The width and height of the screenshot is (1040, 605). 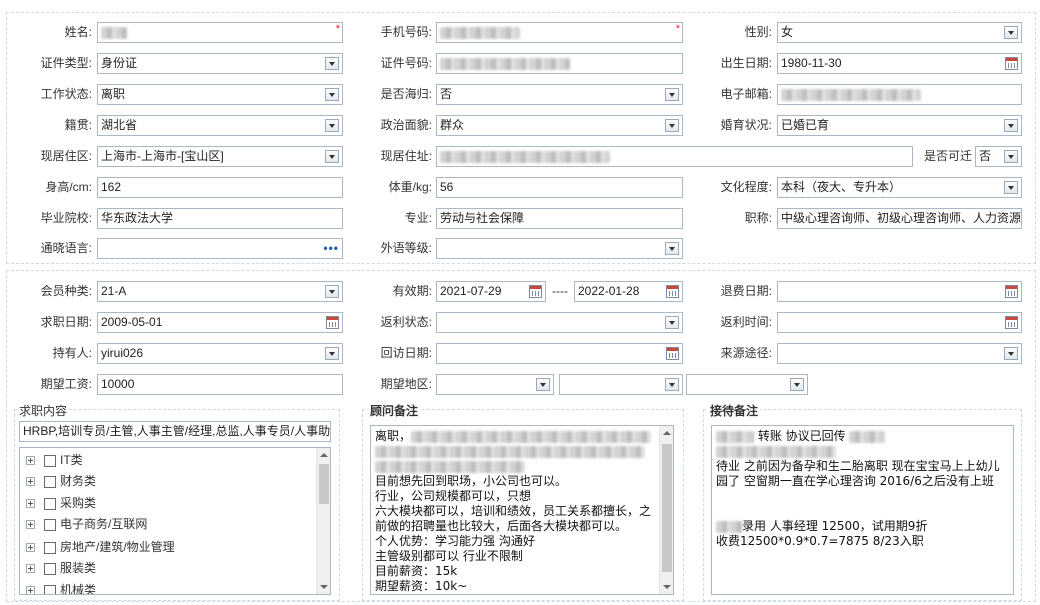 What do you see at coordinates (559, 218) in the screenshot?
I see `major-field: 劳动与社会保障` at bounding box center [559, 218].